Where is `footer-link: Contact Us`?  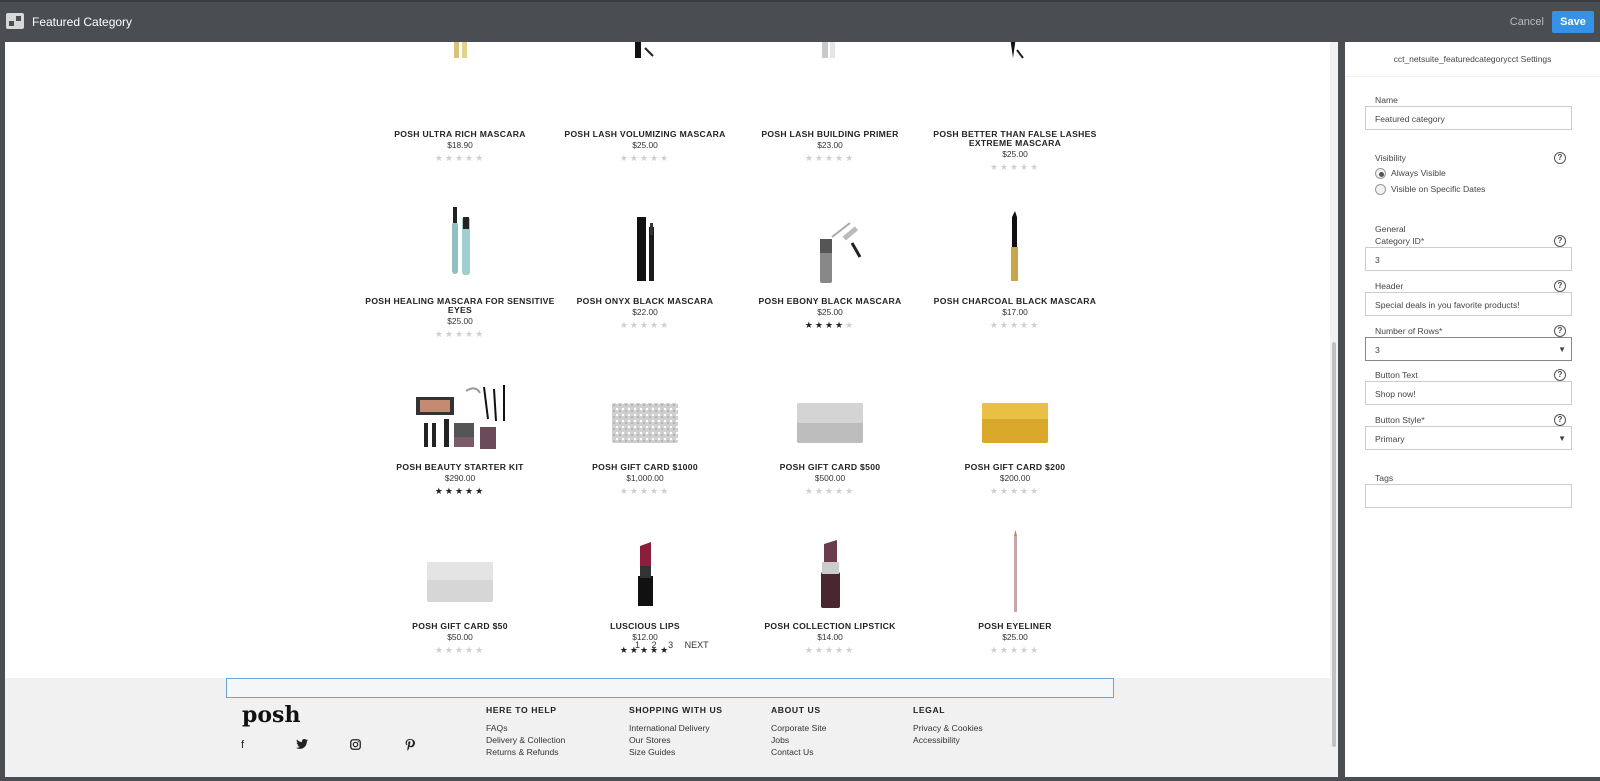
footer-link: Contact Us is located at coordinates (798, 752).